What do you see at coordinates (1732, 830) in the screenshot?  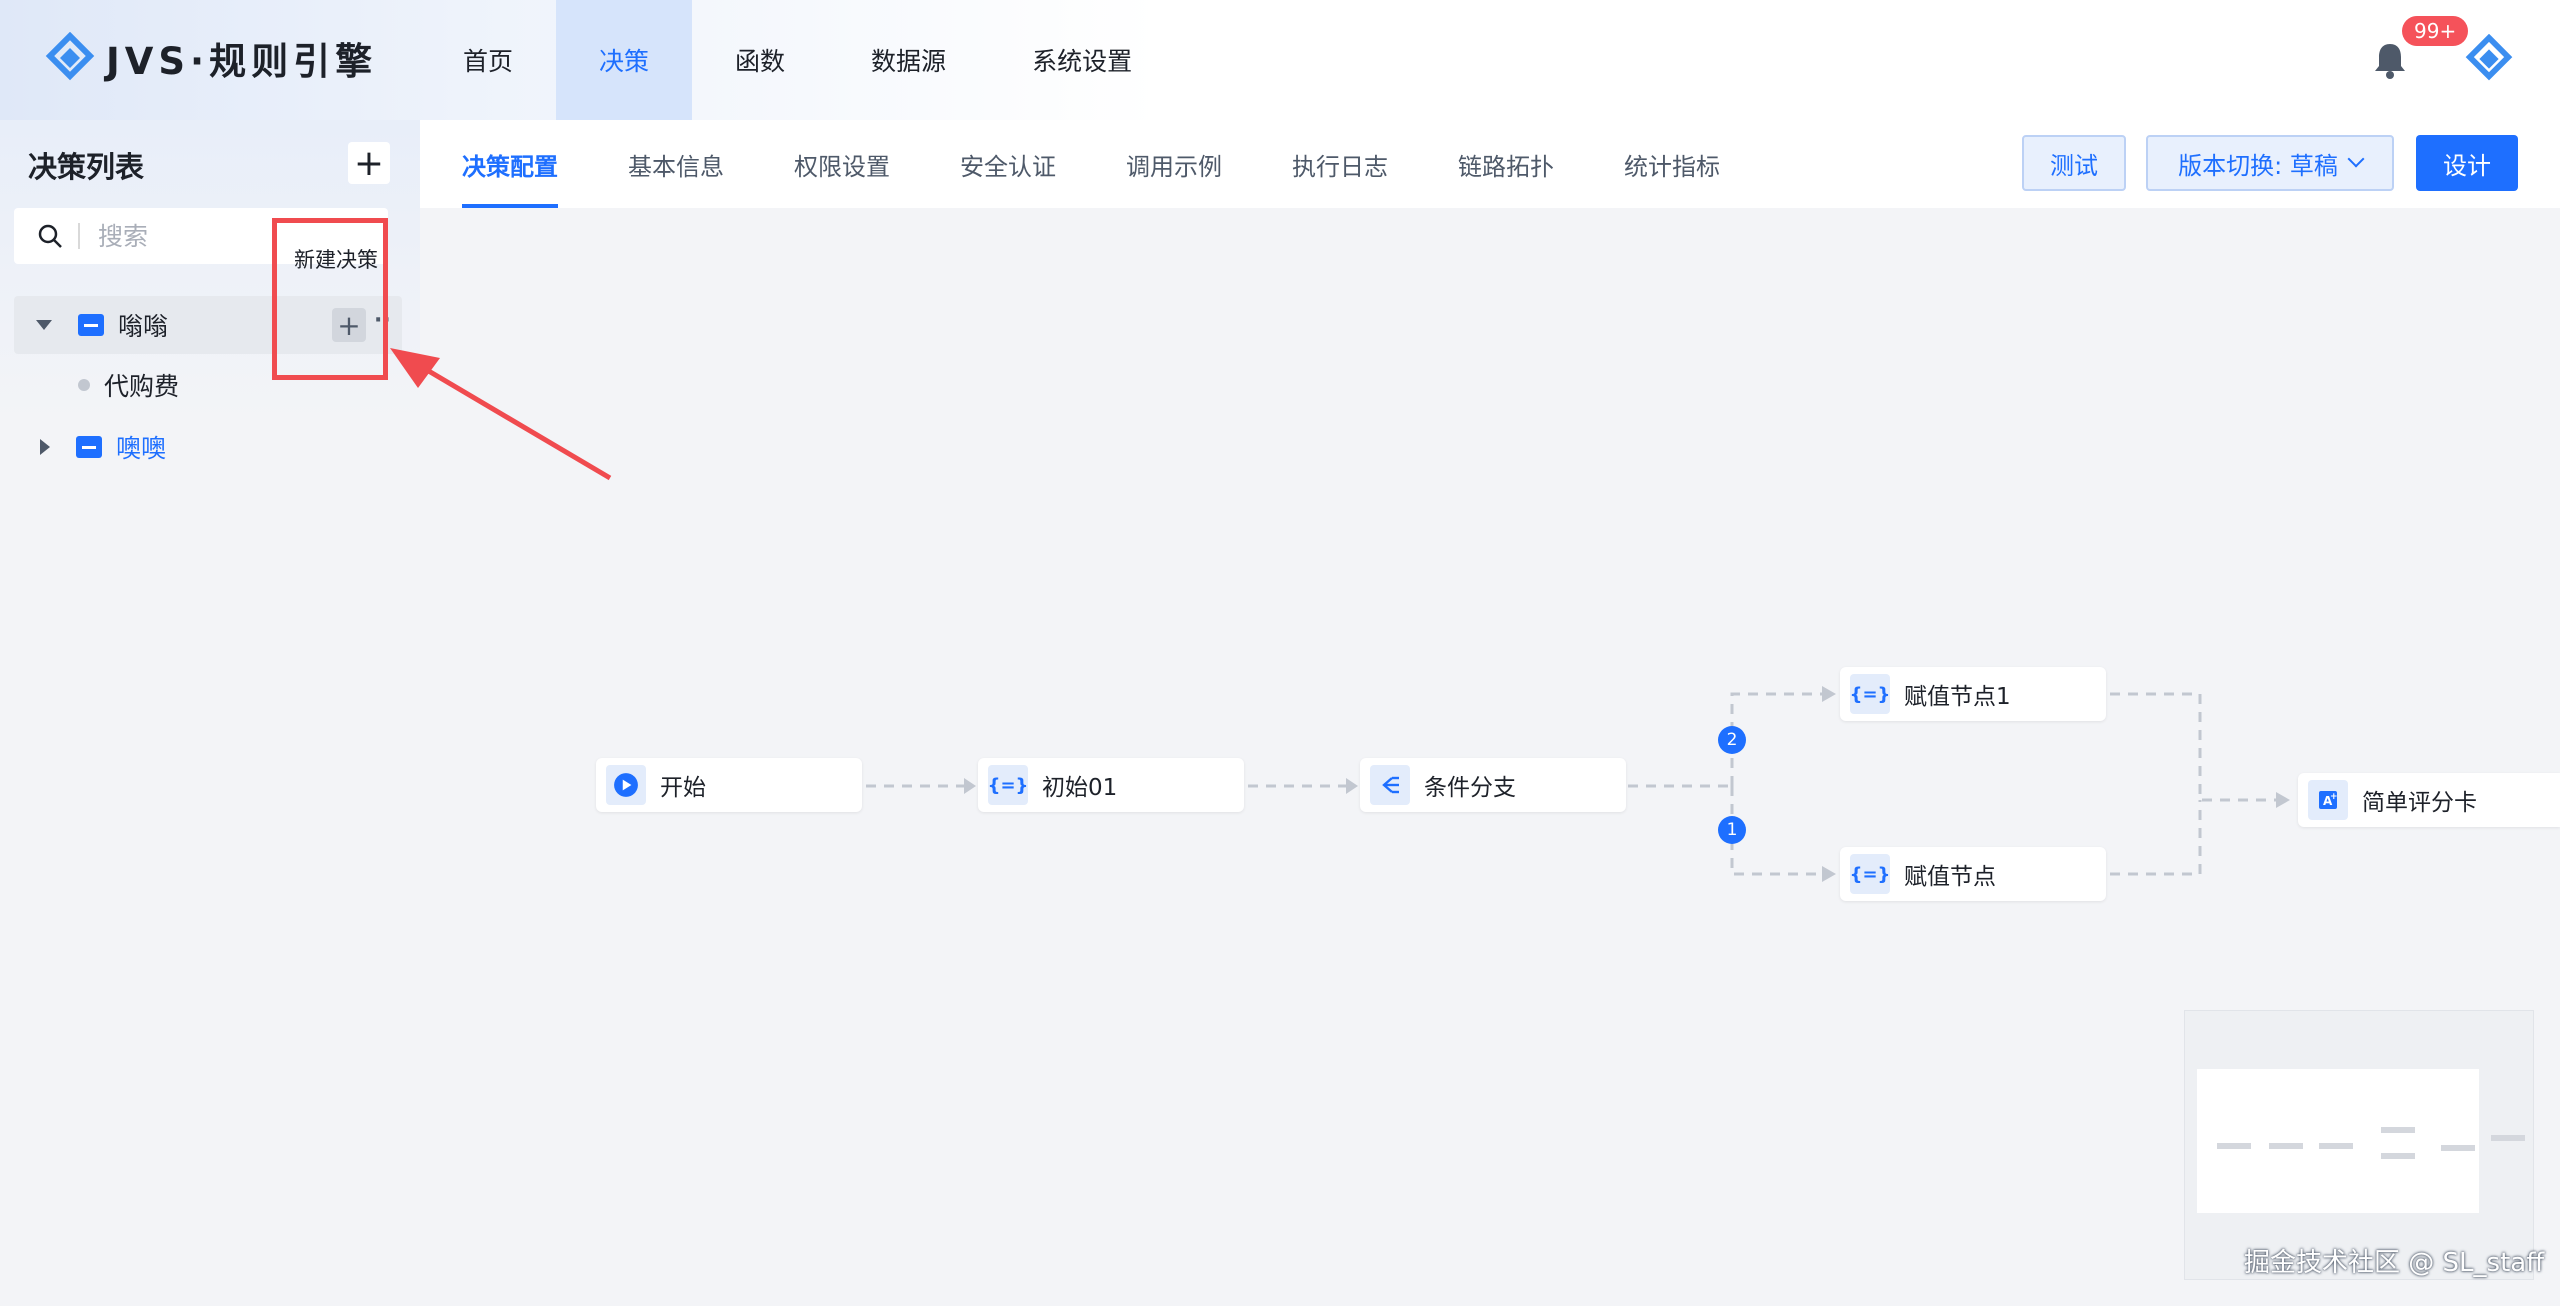 I see `branch-number-badge: 1` at bounding box center [1732, 830].